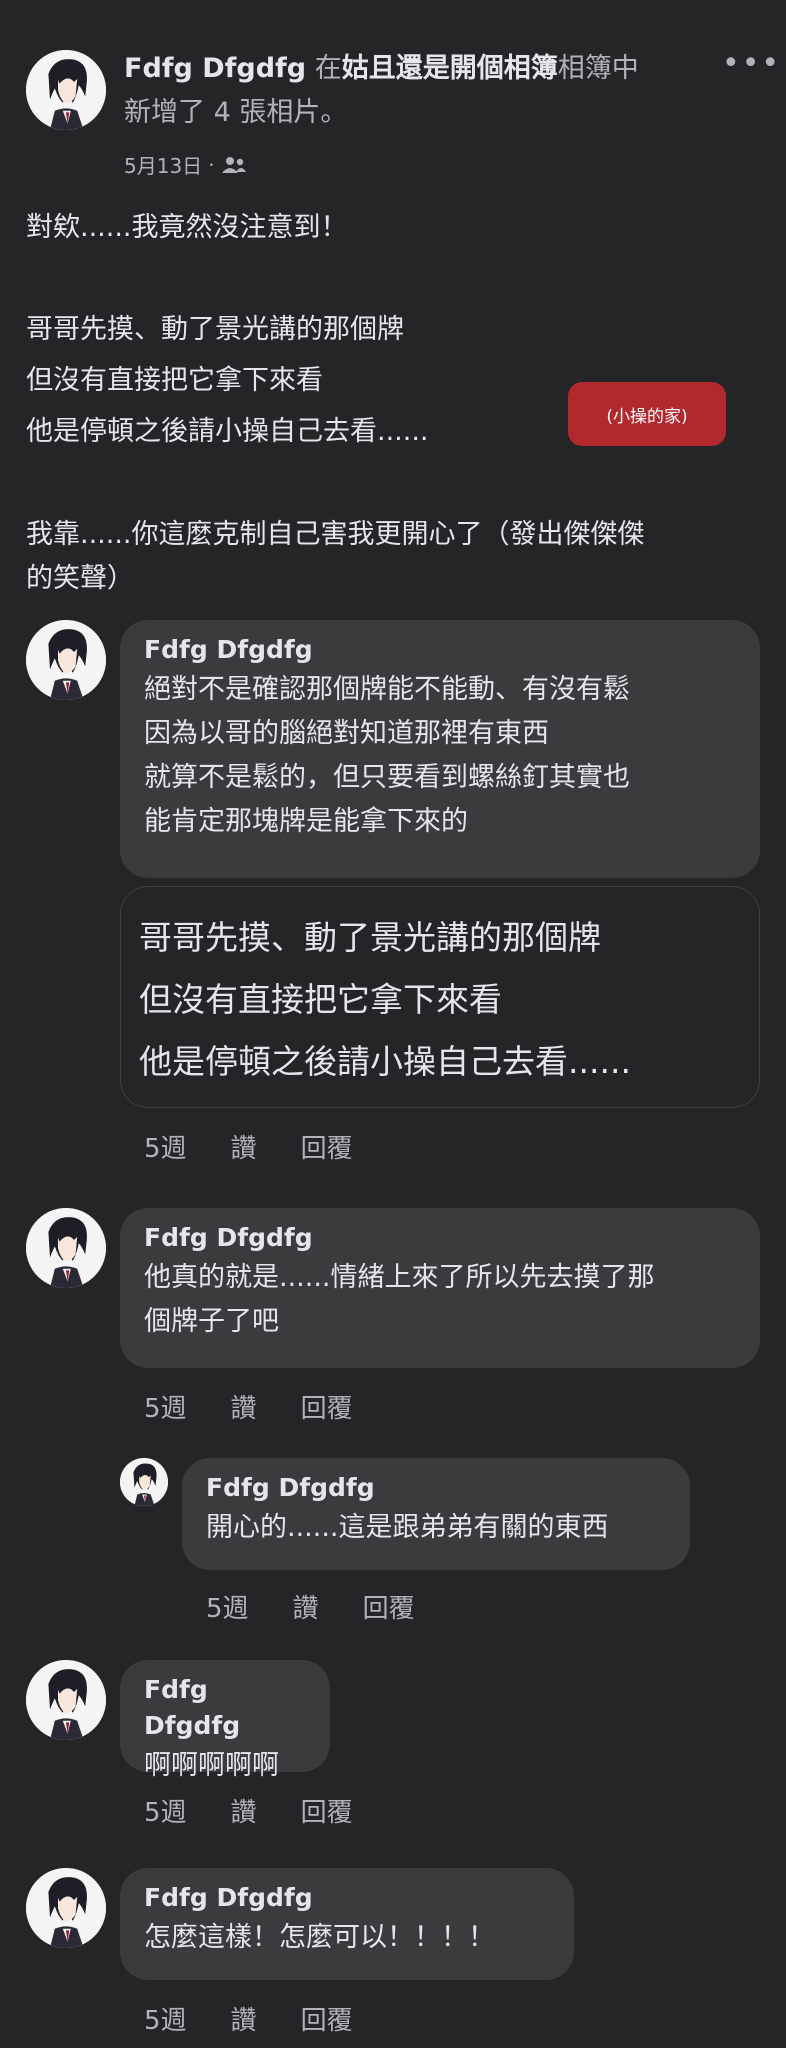 The image size is (786, 2048). Describe the element at coordinates (346, 733) in the screenshot. I see `comment-line: 因為以哥的腦絕對知道那裡有東西` at that location.